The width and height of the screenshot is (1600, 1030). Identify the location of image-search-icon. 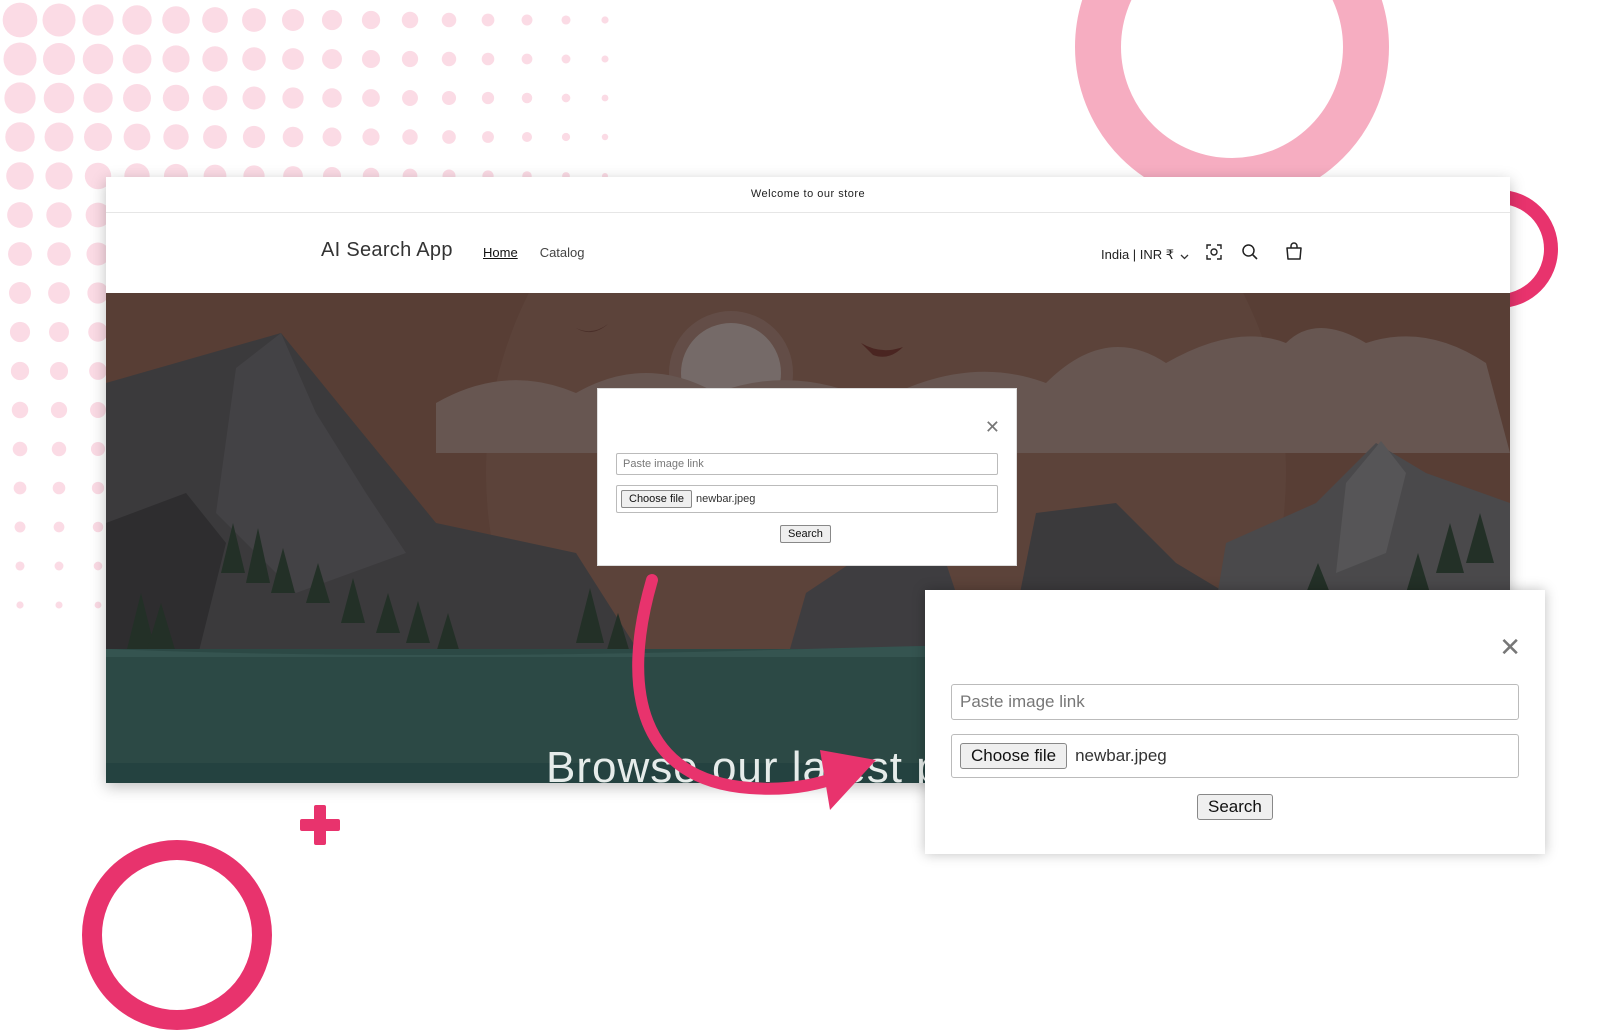
(1214, 252).